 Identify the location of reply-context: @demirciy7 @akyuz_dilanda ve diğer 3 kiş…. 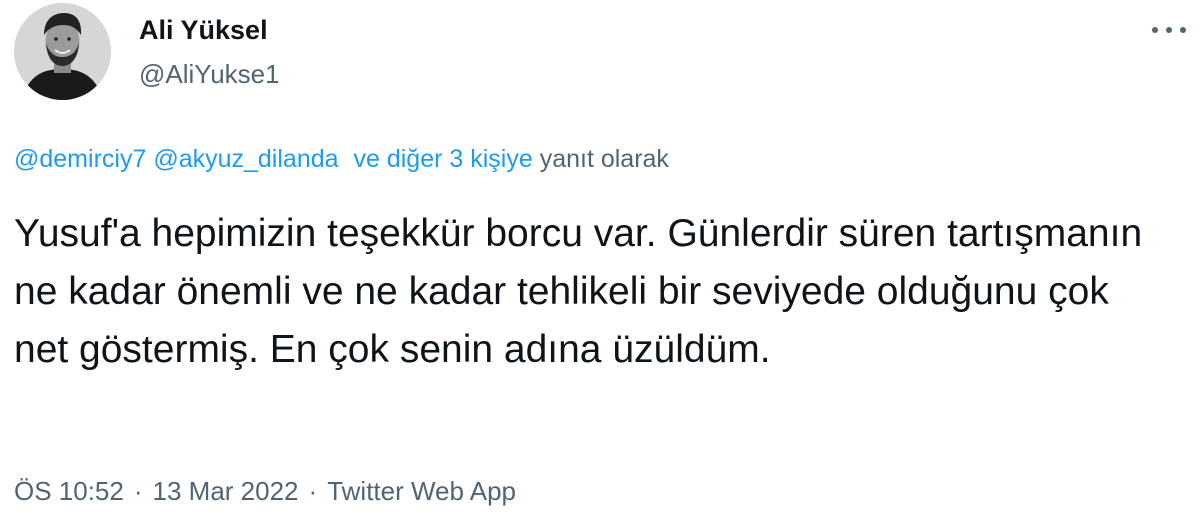
(341, 159).